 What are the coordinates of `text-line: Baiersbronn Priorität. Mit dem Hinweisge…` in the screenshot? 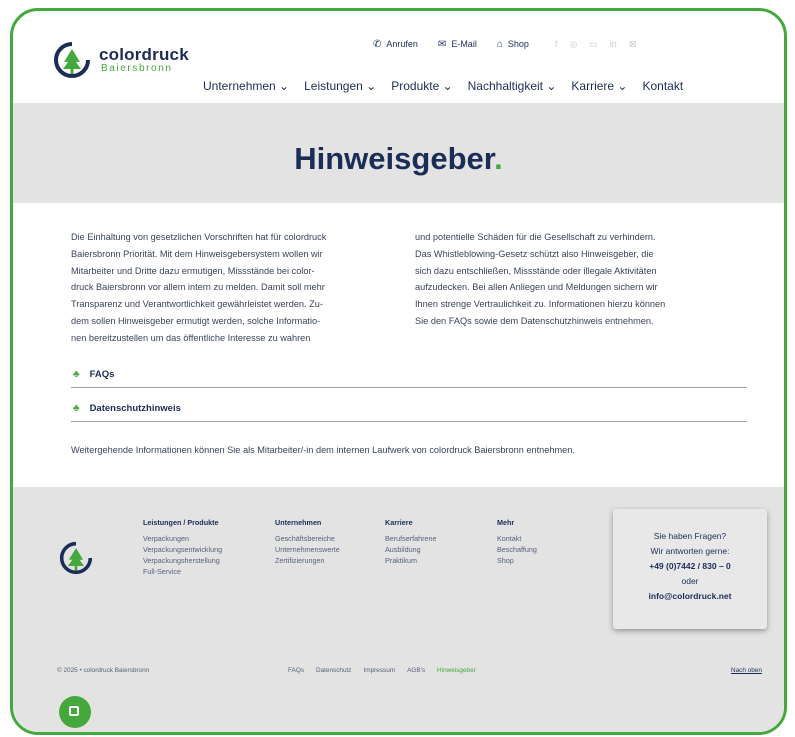 It's located at (197, 253).